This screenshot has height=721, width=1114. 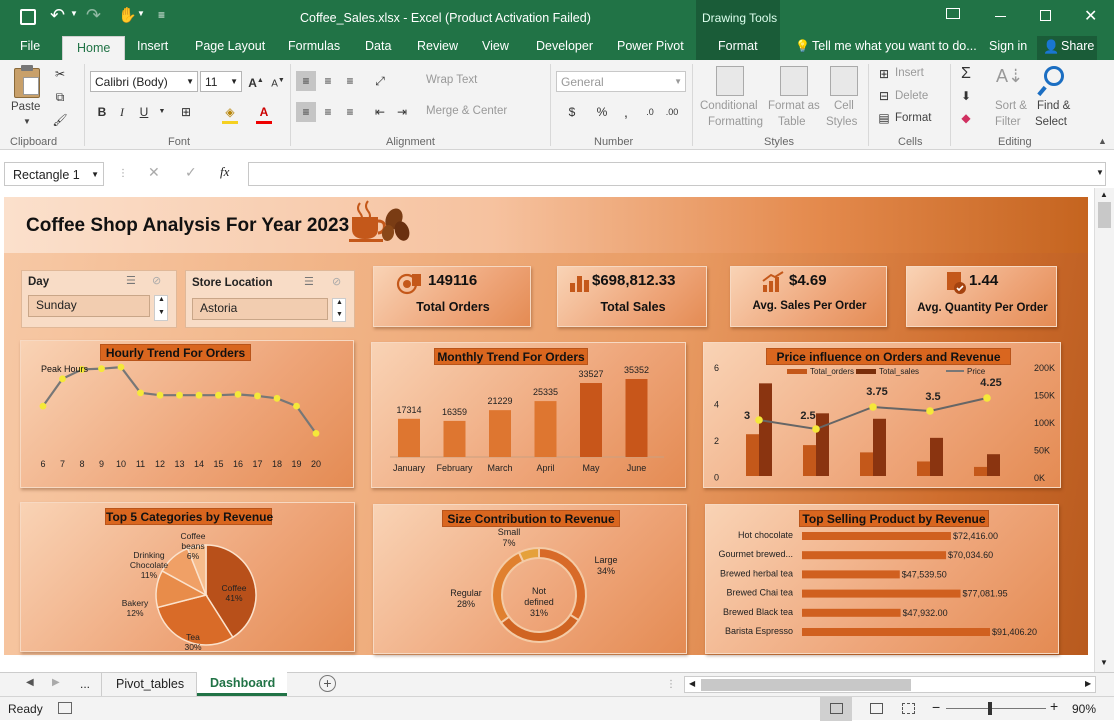 I want to click on minimize-icon, so click(x=1000, y=16).